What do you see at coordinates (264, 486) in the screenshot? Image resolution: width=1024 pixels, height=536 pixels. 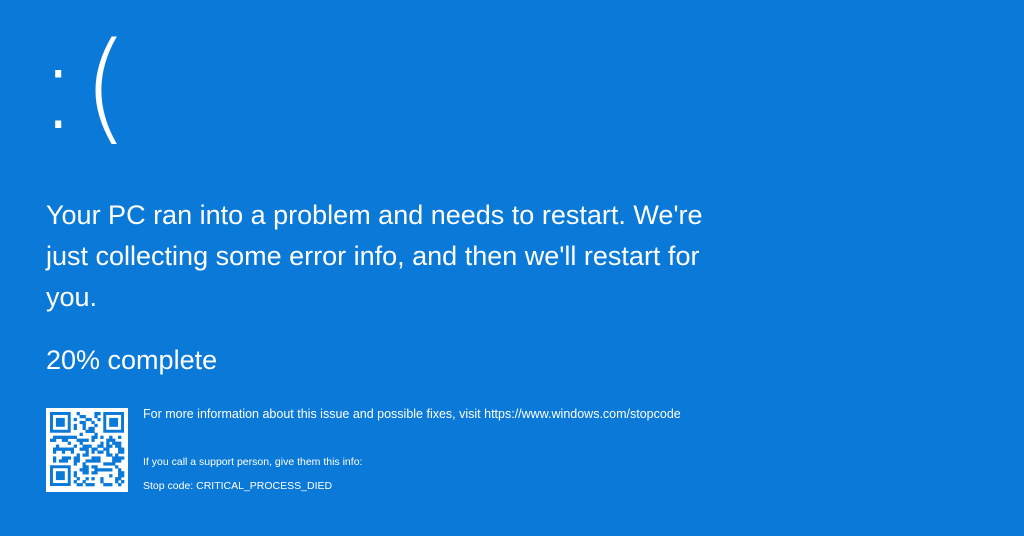 I see `stop-code-value: CRITICAL_PROCESS_DIED` at bounding box center [264, 486].